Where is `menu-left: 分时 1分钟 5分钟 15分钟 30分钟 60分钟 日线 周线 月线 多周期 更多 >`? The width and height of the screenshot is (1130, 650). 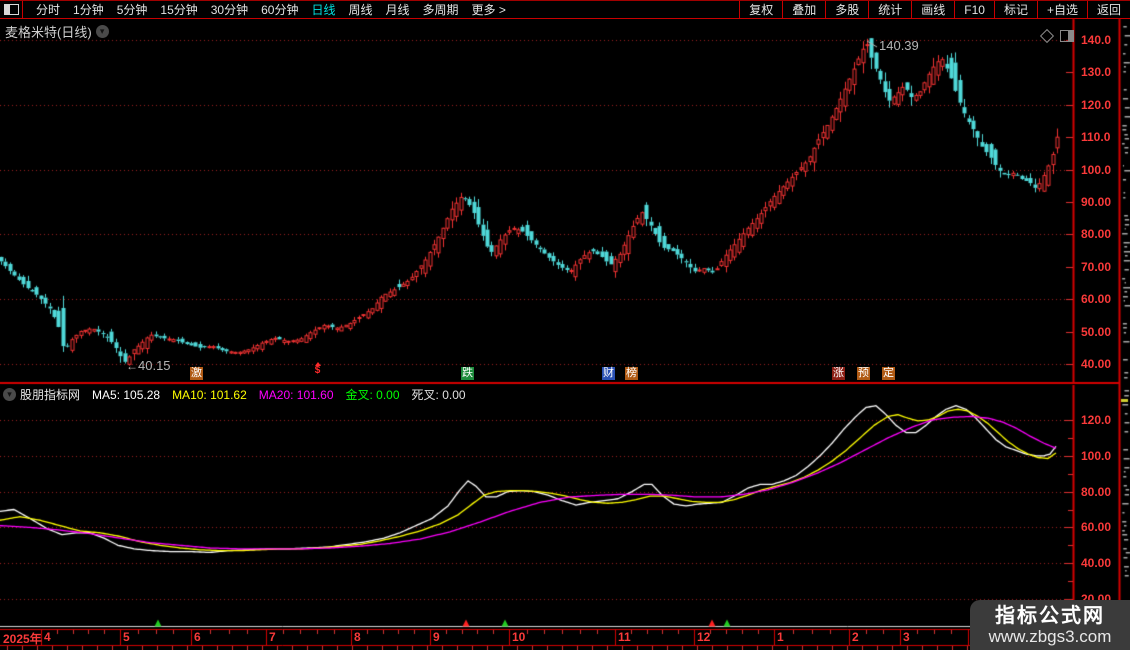
menu-left: 分时 1分钟 5分钟 15分钟 30分钟 60分钟 日线 周线 月线 多周期 更多 > is located at coordinates (253, 9).